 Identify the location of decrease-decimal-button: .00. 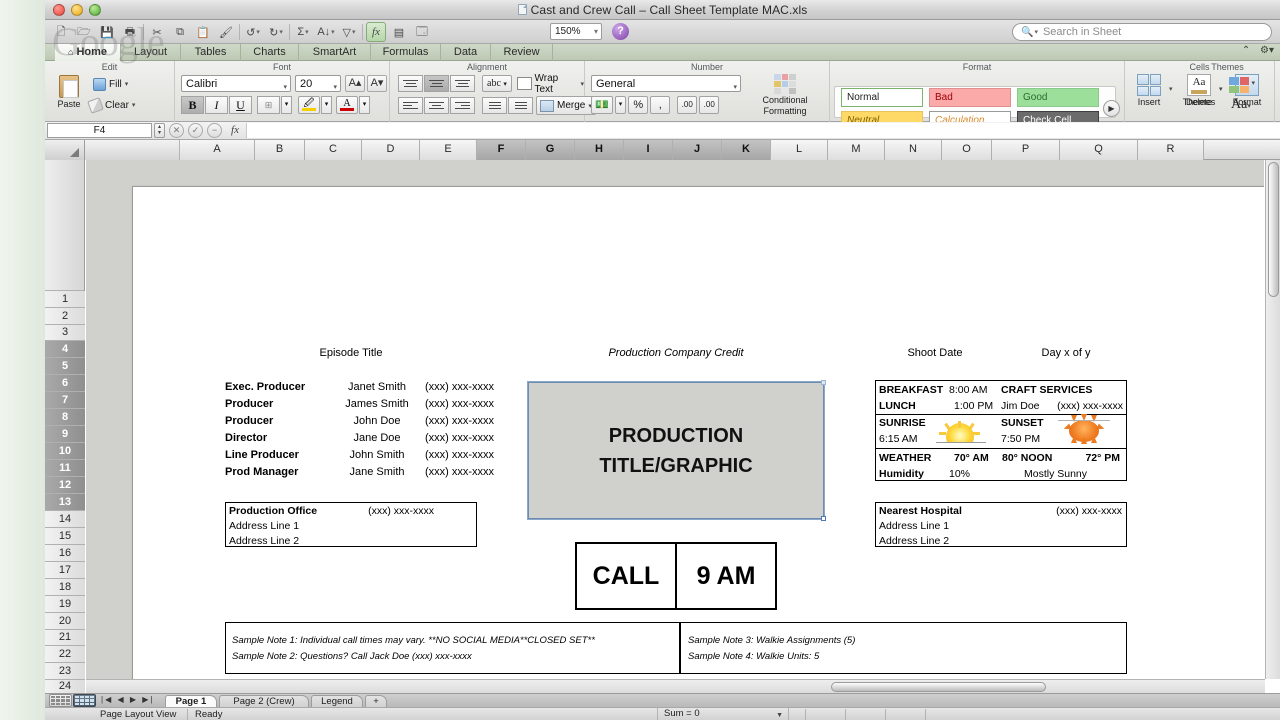
(709, 105).